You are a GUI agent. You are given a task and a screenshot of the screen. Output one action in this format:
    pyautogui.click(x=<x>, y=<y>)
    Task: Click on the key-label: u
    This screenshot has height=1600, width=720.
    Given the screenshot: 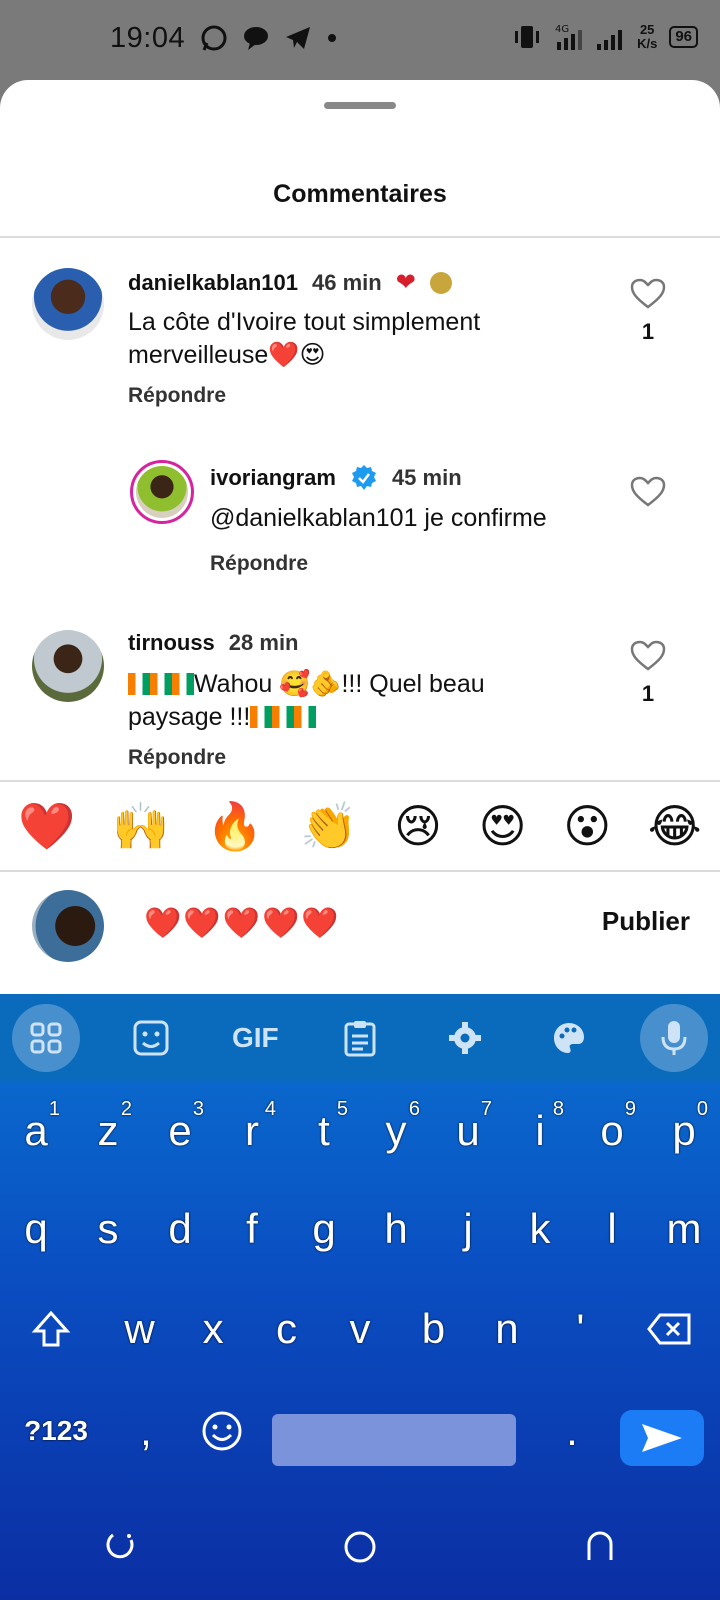 What is the action you would take?
    pyautogui.click(x=468, y=1130)
    